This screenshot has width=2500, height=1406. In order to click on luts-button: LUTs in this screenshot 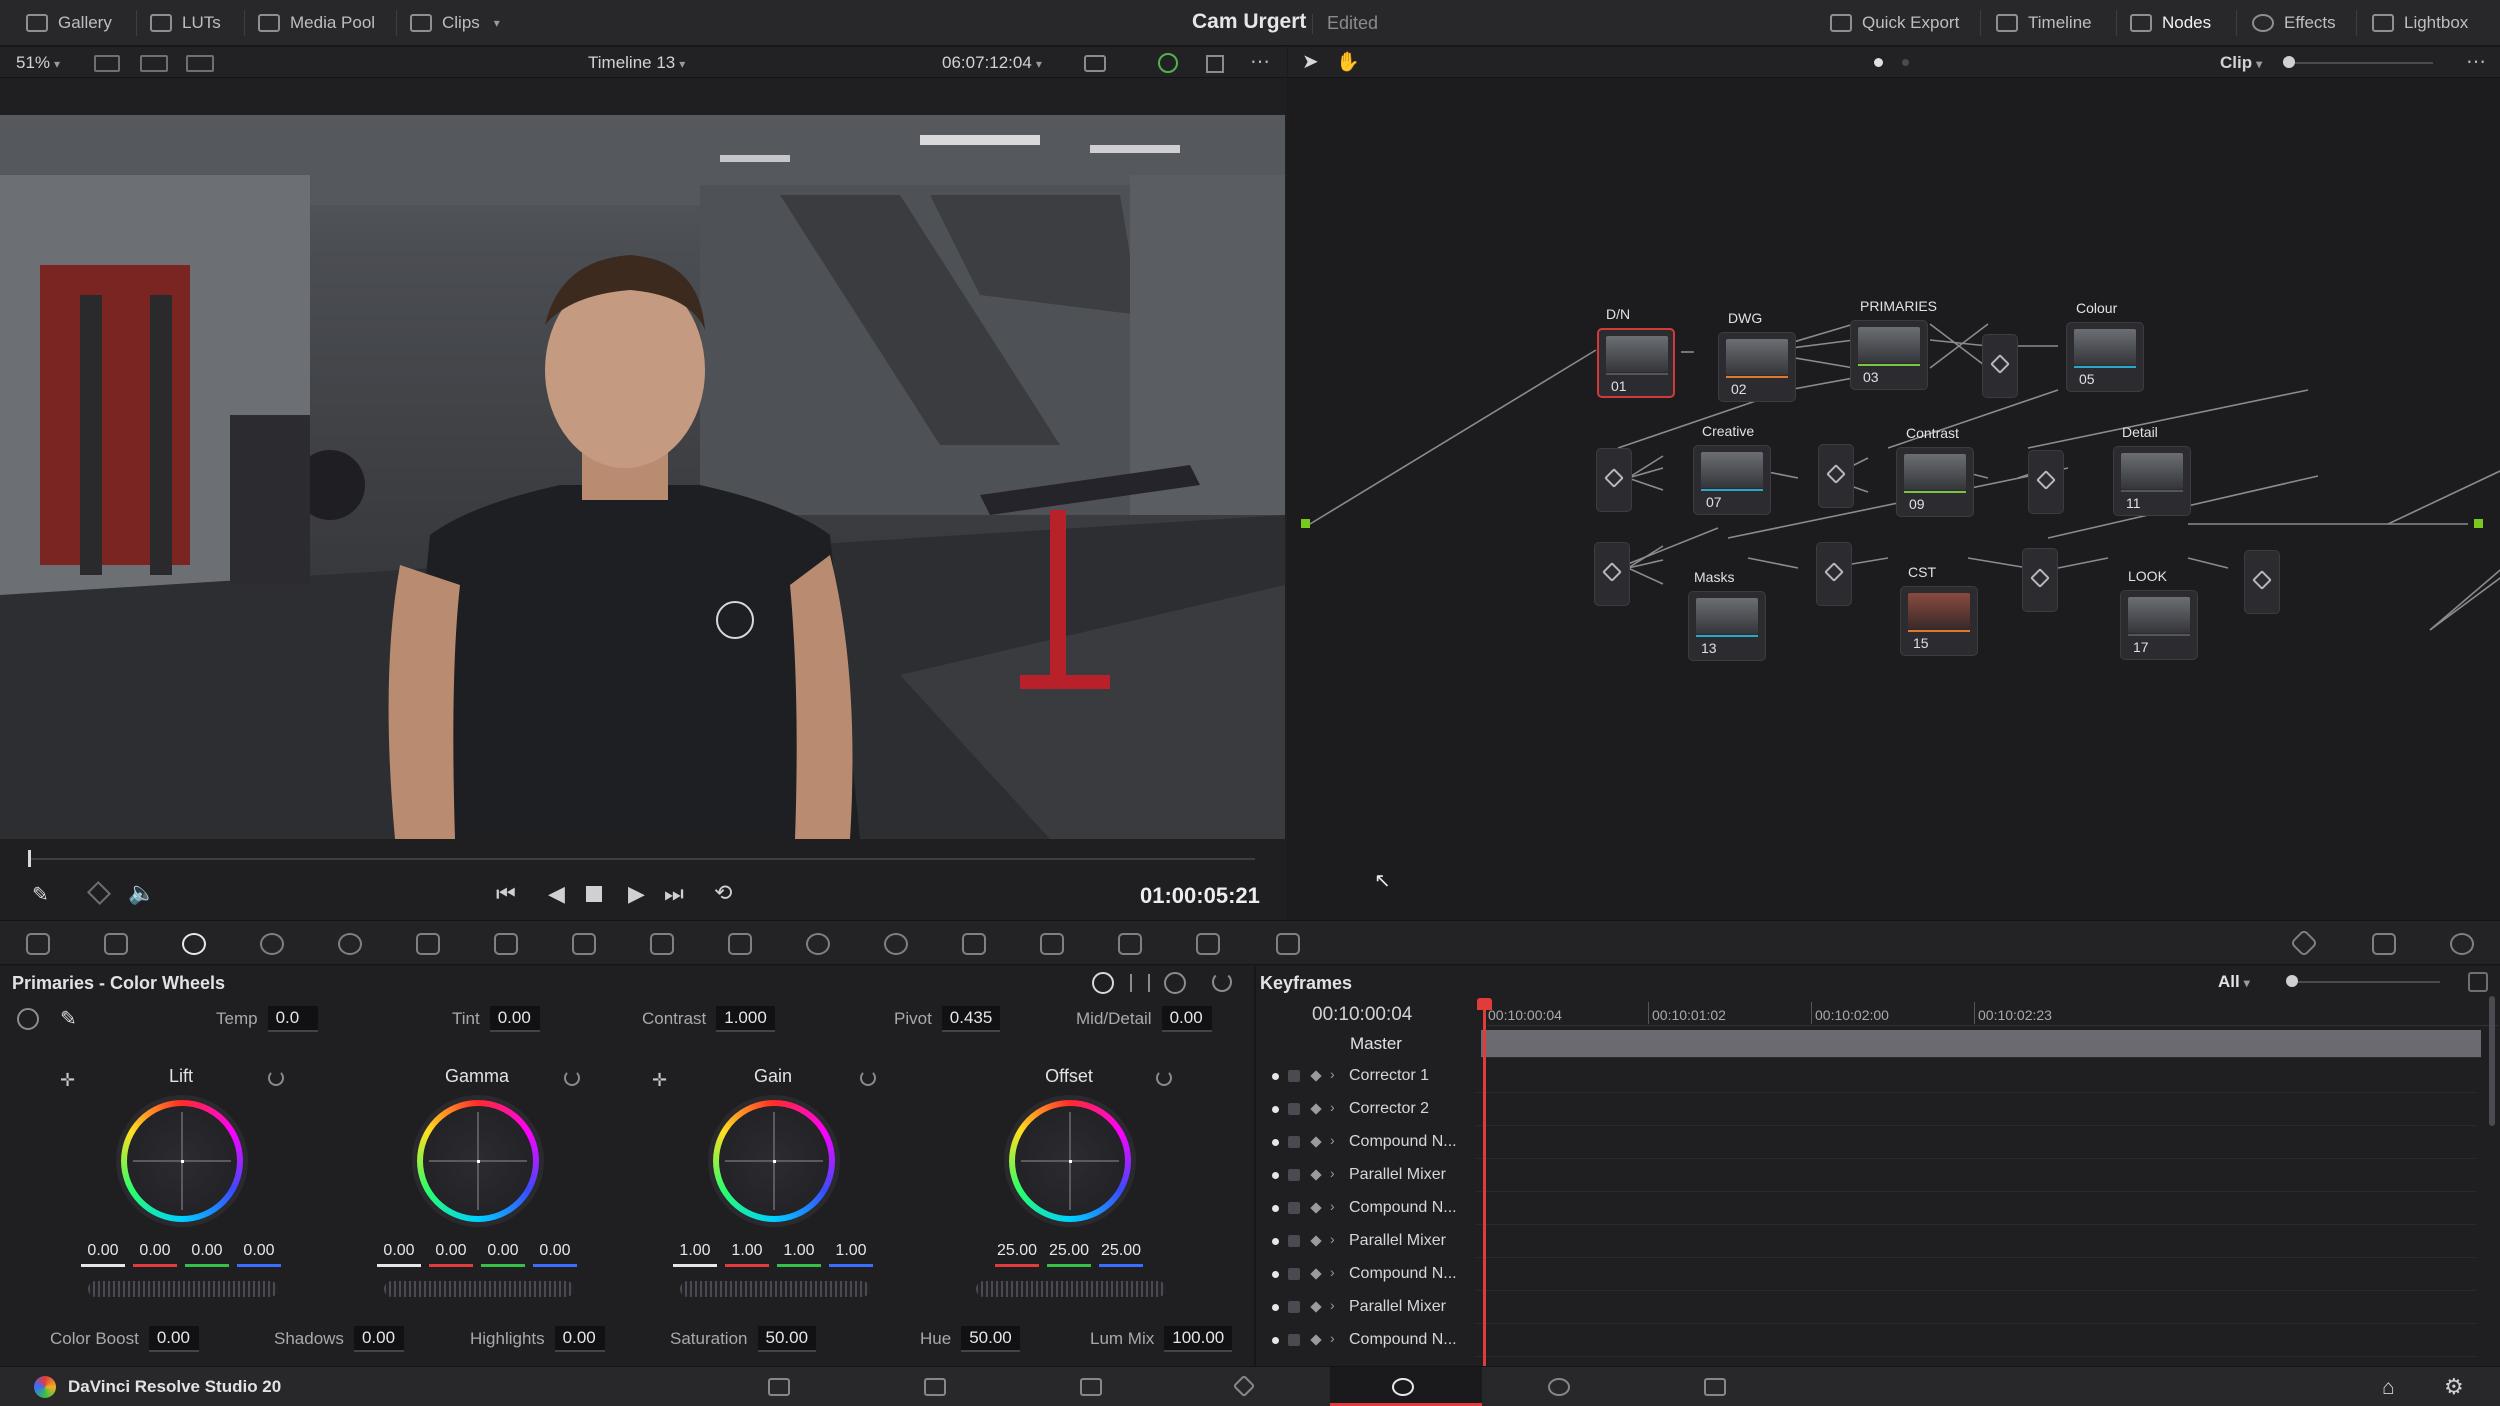, I will do `click(185, 23)`.